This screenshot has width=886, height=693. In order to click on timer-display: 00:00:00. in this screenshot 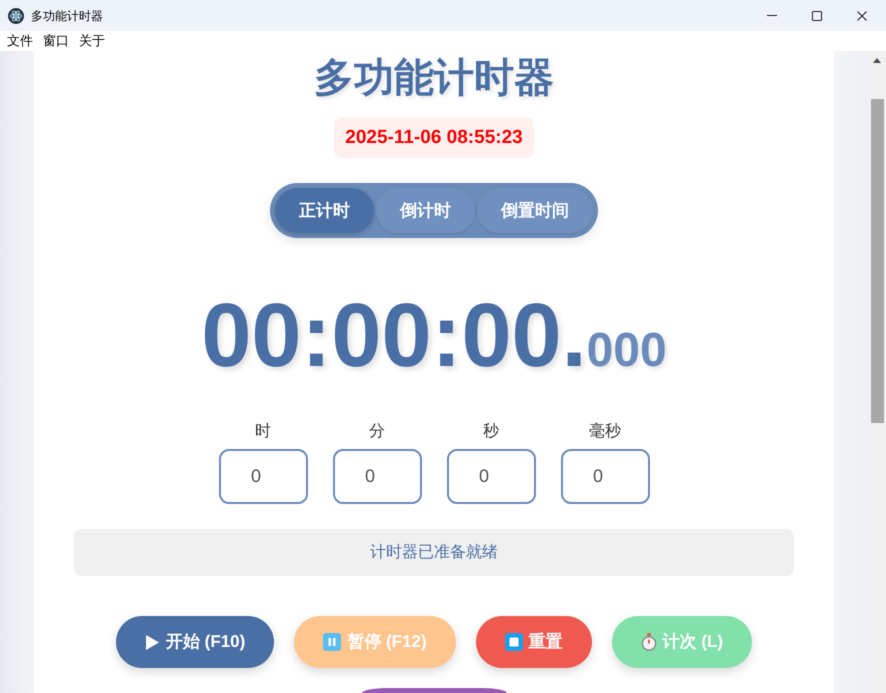, I will do `click(394, 336)`.